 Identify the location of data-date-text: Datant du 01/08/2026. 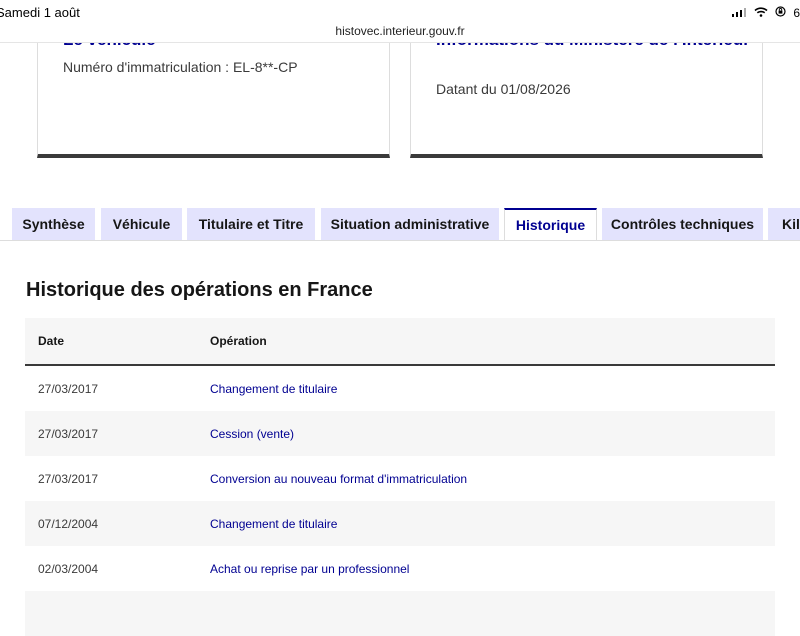
(503, 89).